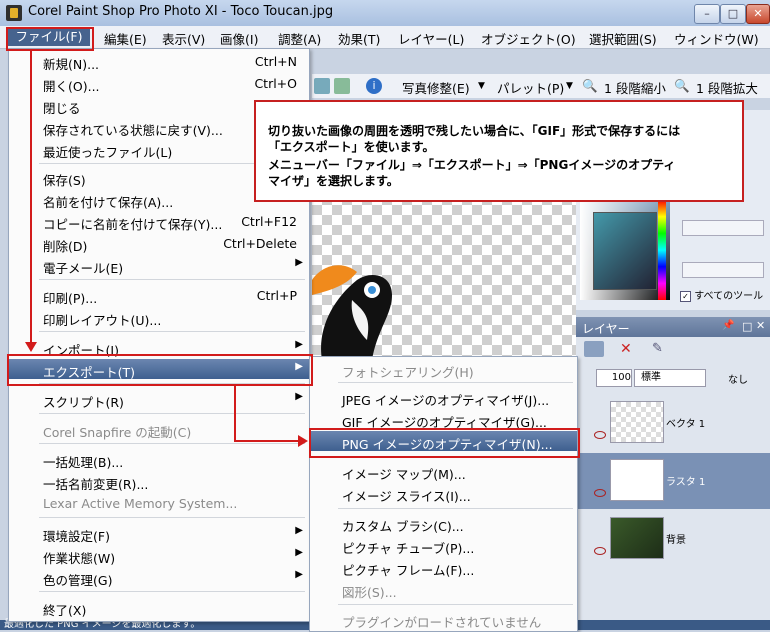  Describe the element at coordinates (673, 481) in the screenshot. I see `layer-row: ラスタ 1` at that location.